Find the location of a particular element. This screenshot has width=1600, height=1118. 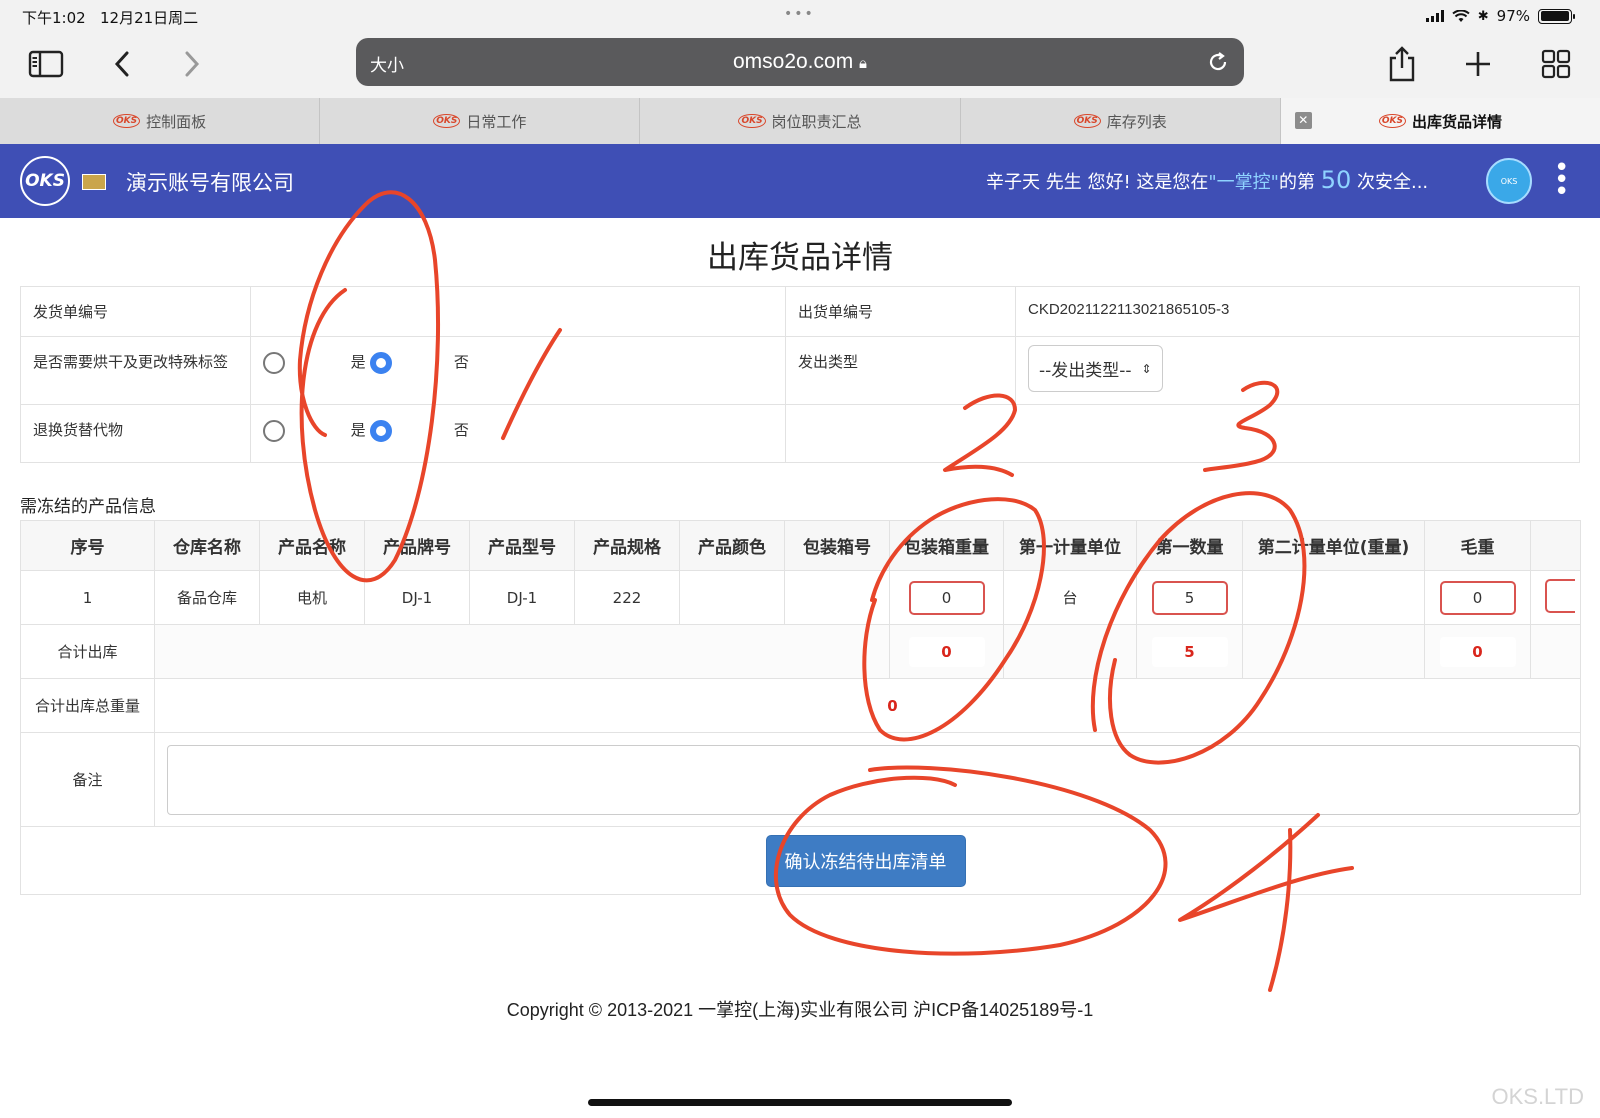

total-weight-value: 0 is located at coordinates (867, 705).